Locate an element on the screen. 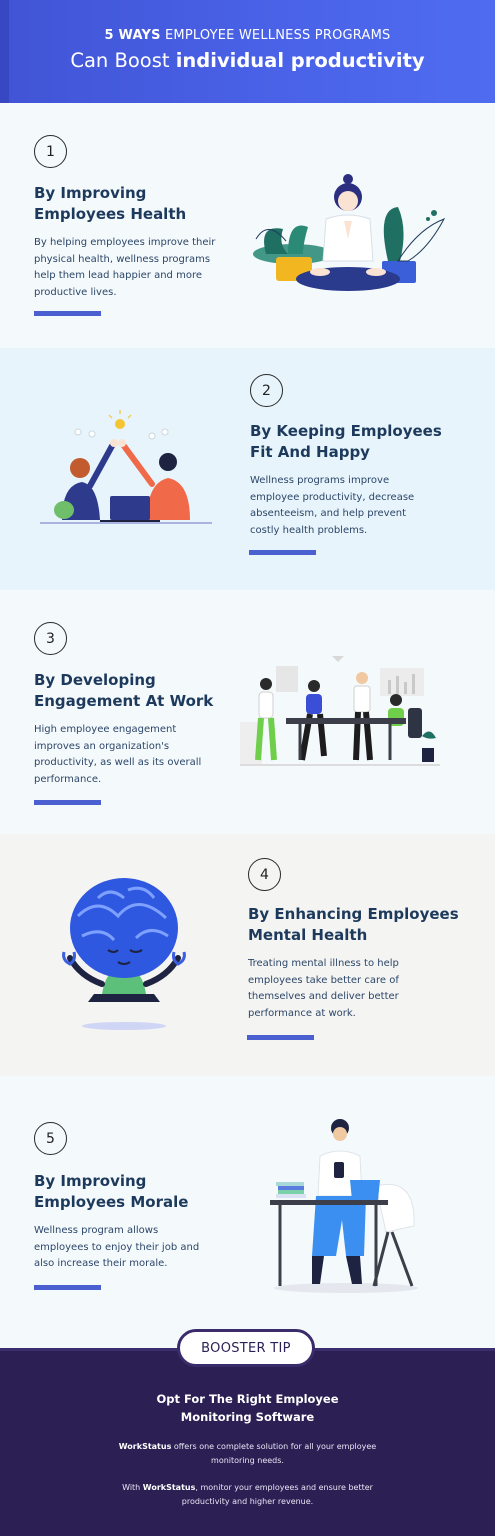 The image size is (495, 1536). section-number: 1 is located at coordinates (50, 151).